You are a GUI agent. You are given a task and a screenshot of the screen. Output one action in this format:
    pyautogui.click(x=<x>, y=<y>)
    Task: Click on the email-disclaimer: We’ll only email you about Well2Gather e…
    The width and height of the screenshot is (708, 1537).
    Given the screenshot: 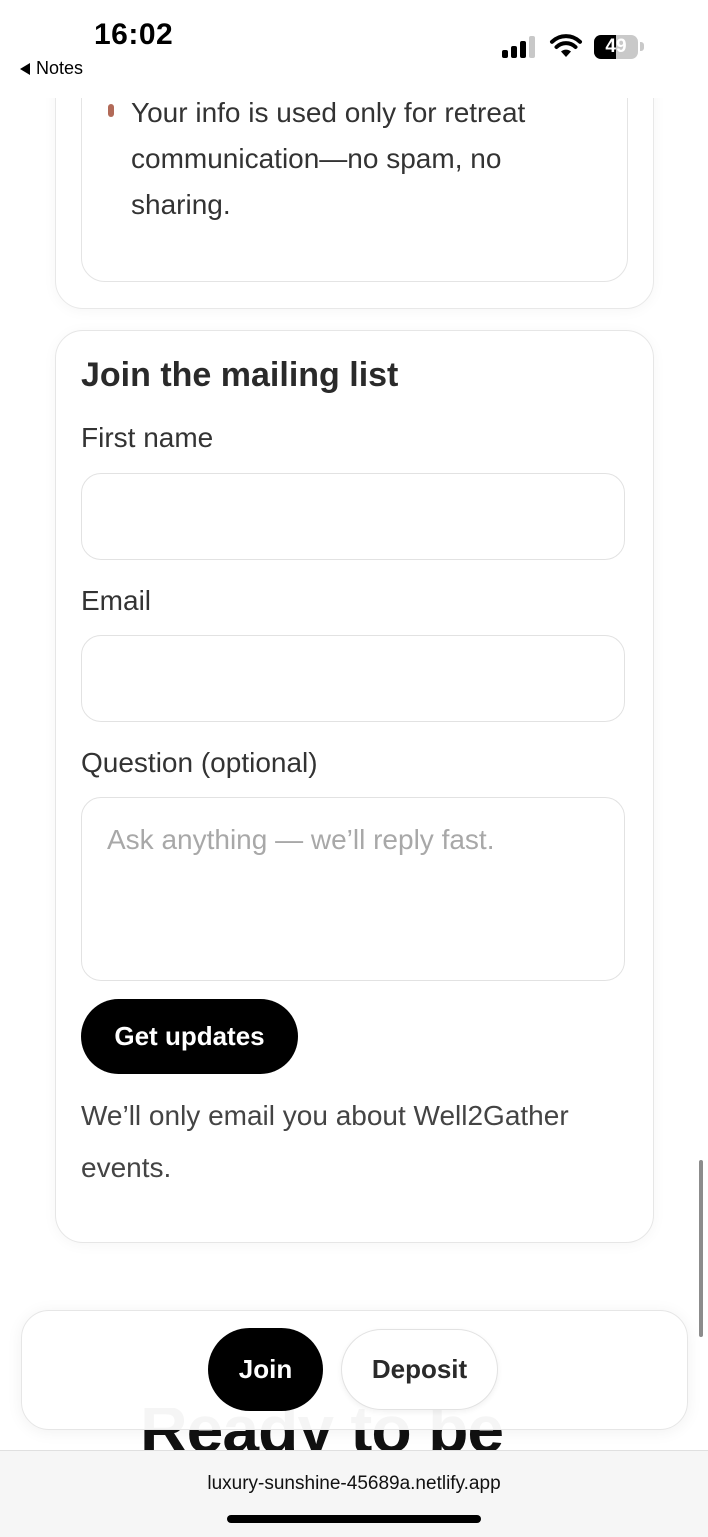 What is the action you would take?
    pyautogui.click(x=325, y=1141)
    